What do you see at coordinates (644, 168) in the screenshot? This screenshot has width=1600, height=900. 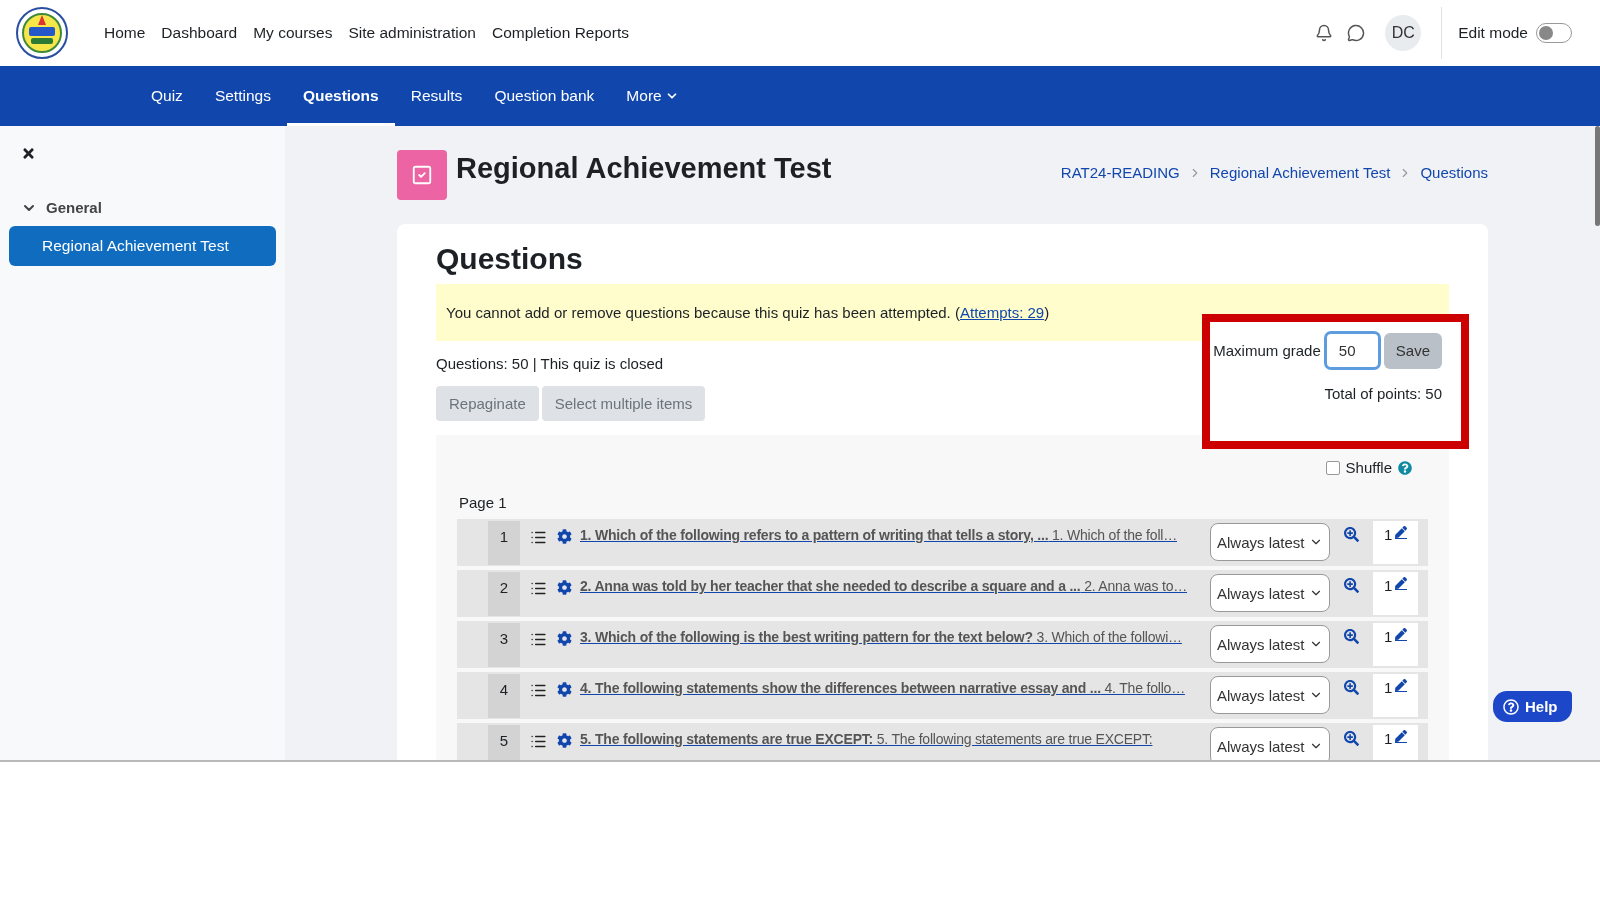 I see `page-title: Regional Achievement Test` at bounding box center [644, 168].